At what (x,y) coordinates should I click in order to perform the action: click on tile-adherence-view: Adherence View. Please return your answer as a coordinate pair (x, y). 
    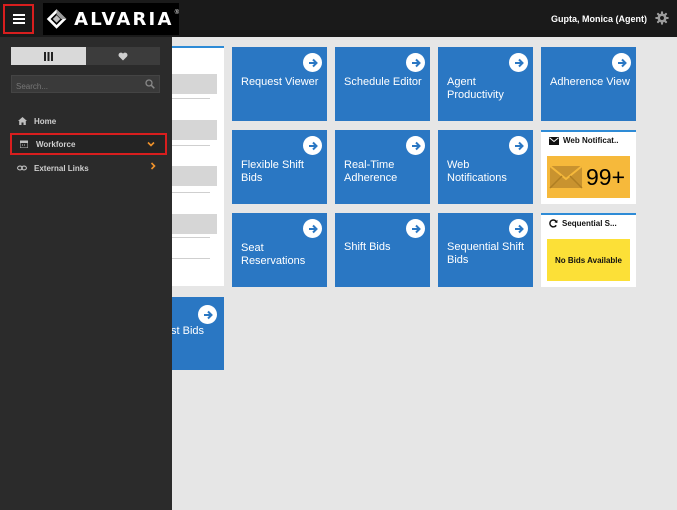
    Looking at the image, I should click on (588, 84).